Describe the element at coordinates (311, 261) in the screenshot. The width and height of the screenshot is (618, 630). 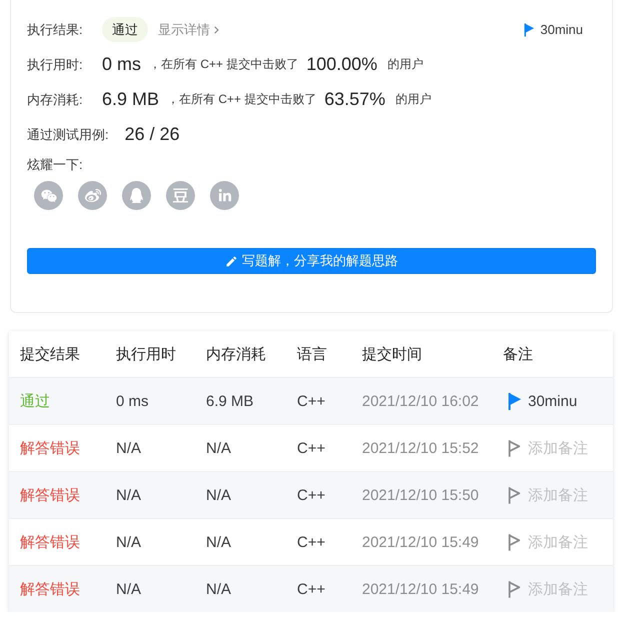
I see `write-solution-button: 写题解，分享我的解题思路` at that location.